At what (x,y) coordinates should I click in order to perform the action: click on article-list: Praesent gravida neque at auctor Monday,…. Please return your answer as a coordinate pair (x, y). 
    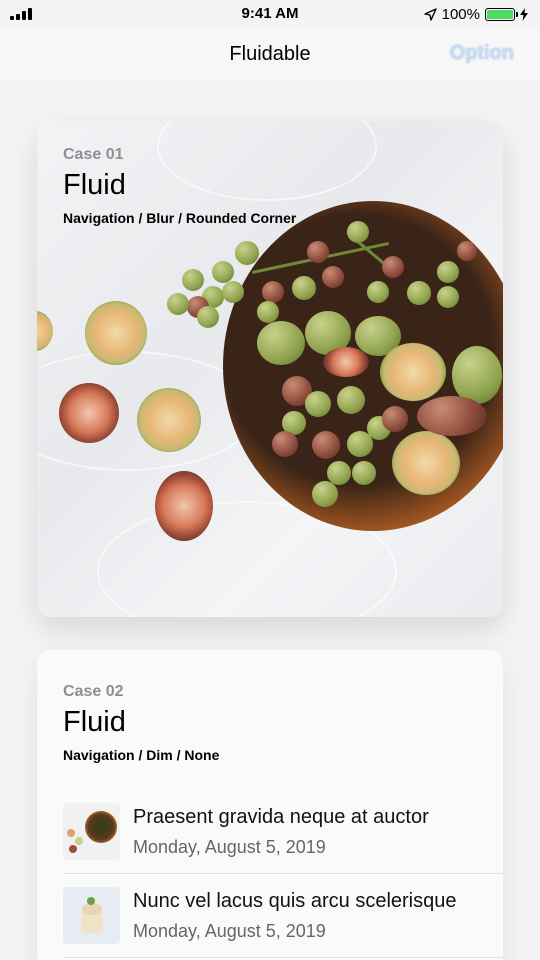
    Looking at the image, I should click on (283, 874).